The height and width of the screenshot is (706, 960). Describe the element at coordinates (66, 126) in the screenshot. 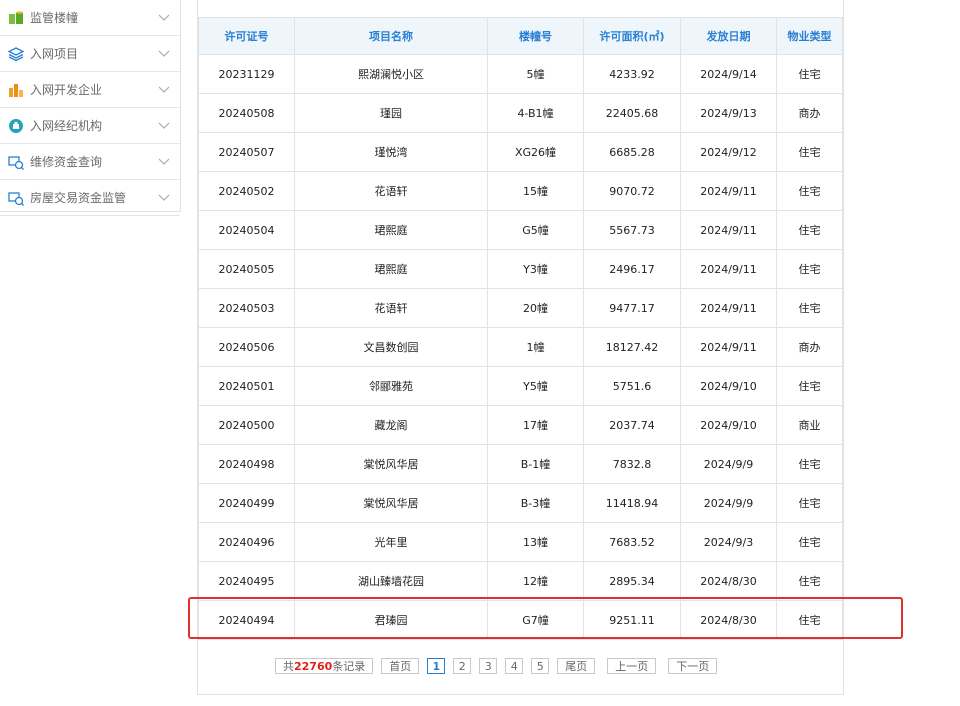

I see `sidebar-item-label: 入网经纪机构` at that location.